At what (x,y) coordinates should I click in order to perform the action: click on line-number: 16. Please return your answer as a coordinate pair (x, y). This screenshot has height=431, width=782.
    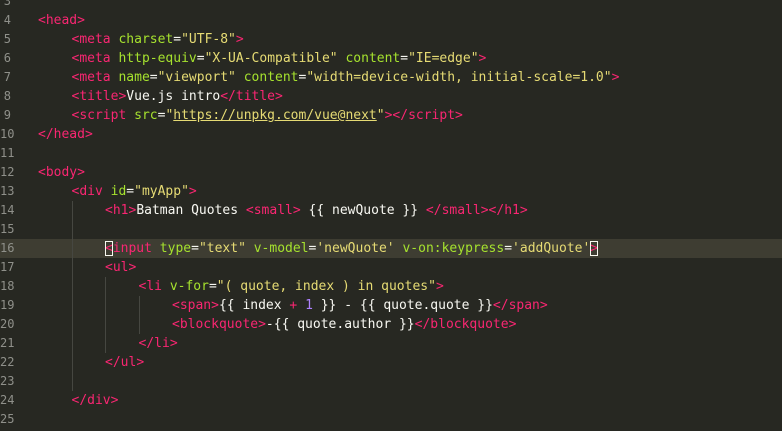
    Looking at the image, I should click on (7, 248).